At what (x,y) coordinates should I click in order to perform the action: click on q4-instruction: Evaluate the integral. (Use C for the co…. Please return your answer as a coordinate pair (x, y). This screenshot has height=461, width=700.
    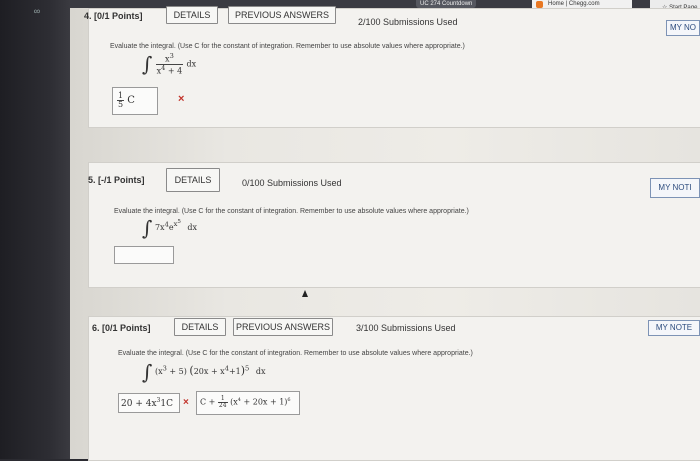
    Looking at the image, I should click on (287, 46).